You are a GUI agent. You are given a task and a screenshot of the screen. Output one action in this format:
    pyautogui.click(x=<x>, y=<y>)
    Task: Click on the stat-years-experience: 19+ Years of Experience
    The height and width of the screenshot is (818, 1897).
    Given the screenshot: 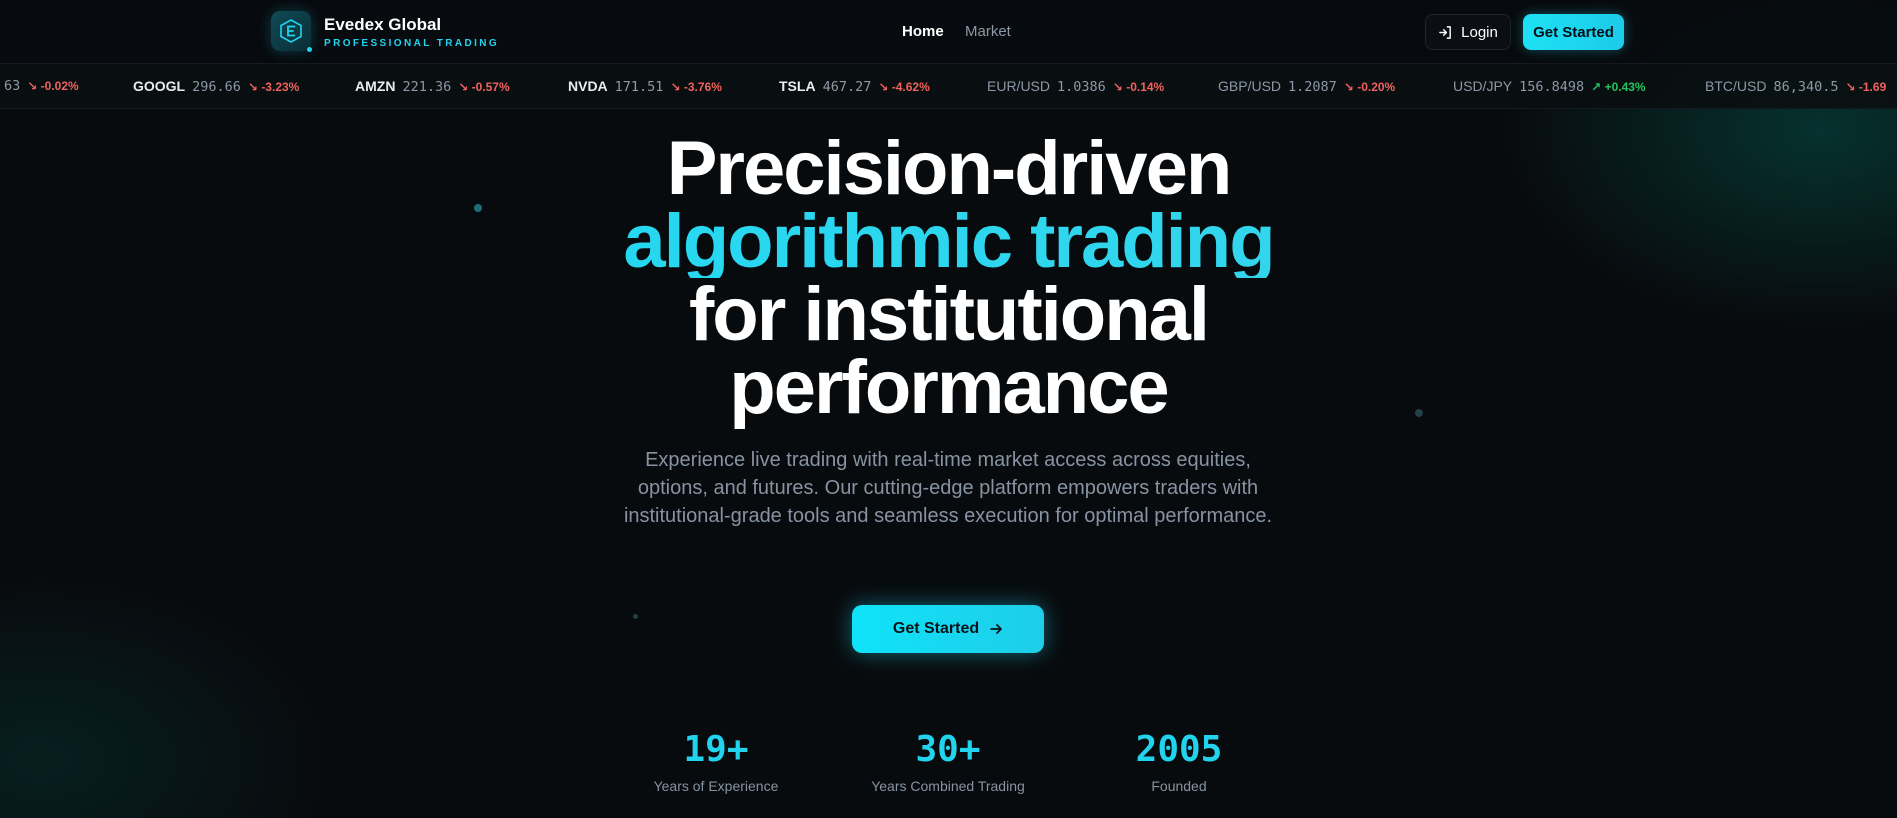 What is the action you would take?
    pyautogui.click(x=716, y=762)
    